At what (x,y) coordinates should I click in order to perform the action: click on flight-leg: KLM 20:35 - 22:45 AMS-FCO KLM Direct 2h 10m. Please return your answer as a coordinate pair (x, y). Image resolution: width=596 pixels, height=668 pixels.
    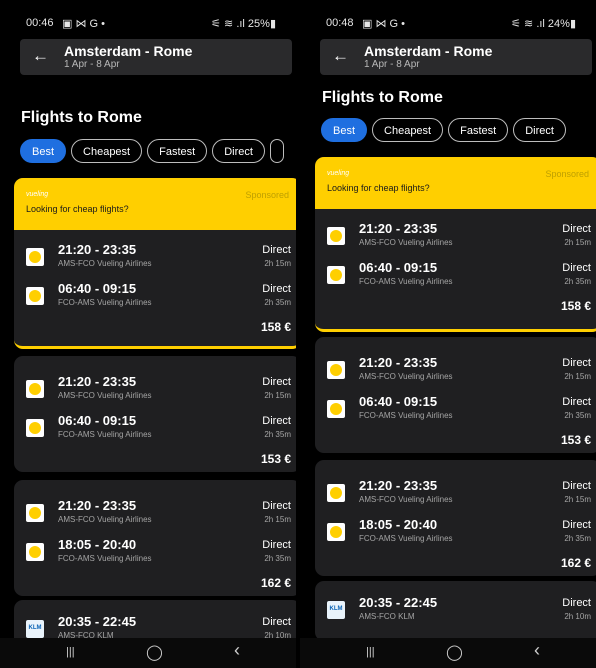
    Looking at the image, I should click on (455, 610).